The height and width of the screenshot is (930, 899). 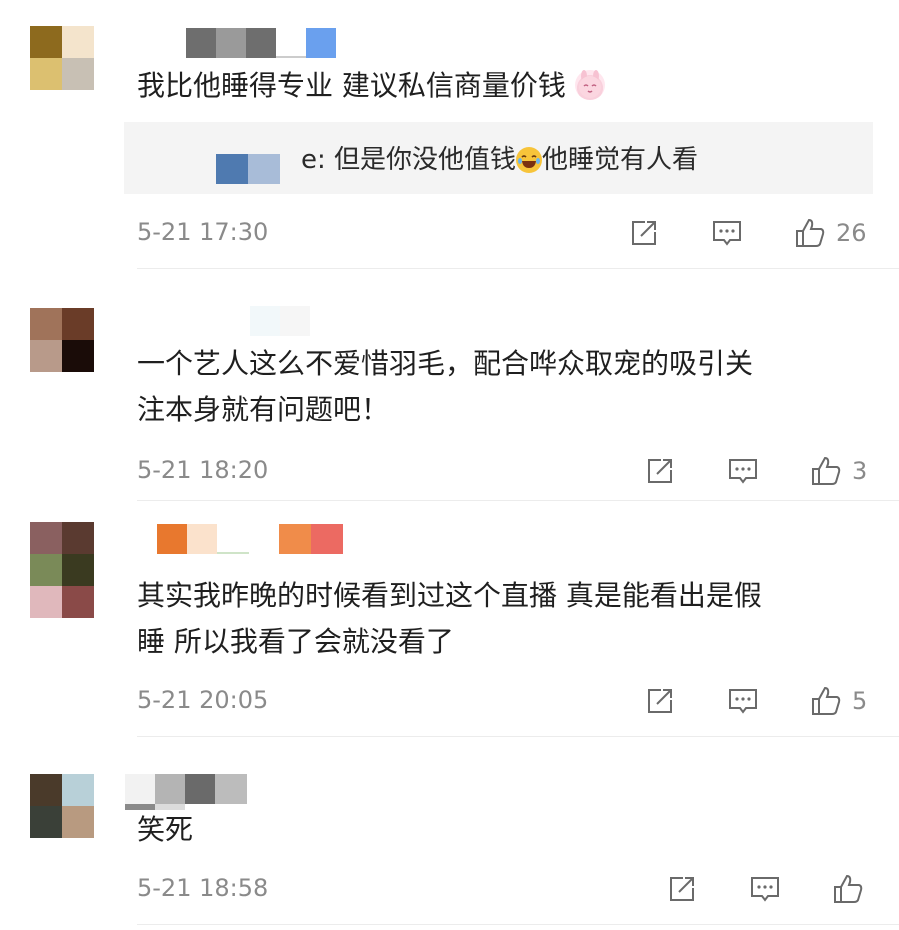 I want to click on reply-box: e: 但是你没他值钱 他睡觉有人看, so click(x=498, y=158).